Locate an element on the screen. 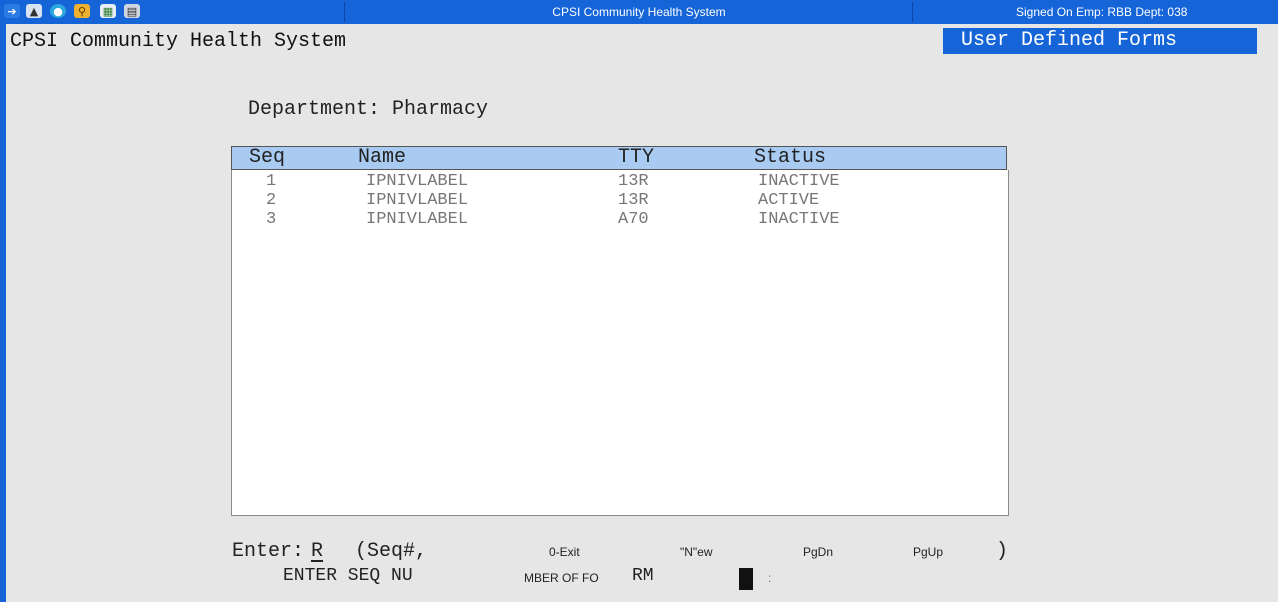  list-item: 1 IPNIVLABEL 13R INACTIVE is located at coordinates (620, 182).